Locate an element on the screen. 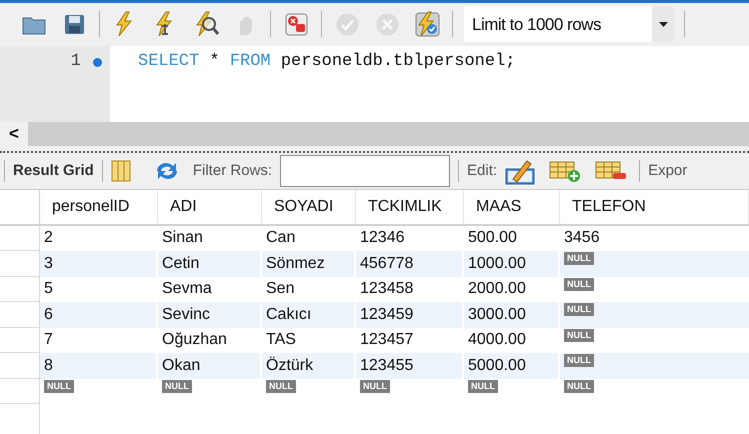 This screenshot has width=749, height=434. table-cell-text: 3456 is located at coordinates (582, 238).